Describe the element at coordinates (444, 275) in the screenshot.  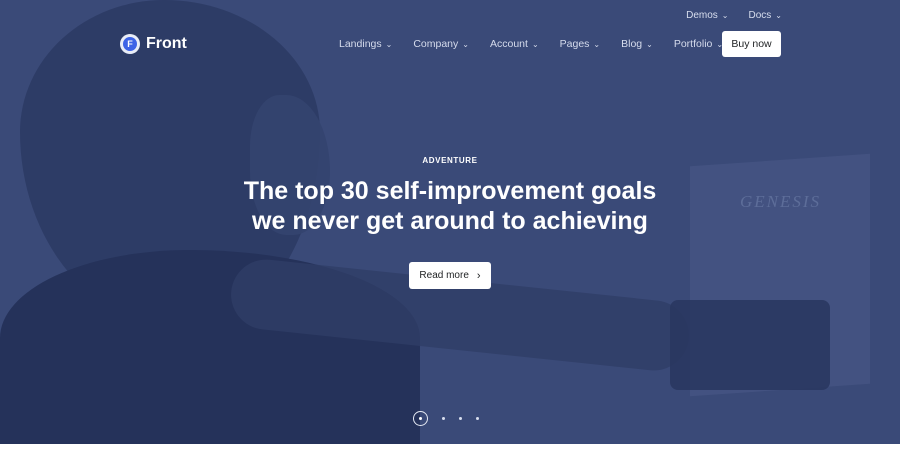
I see `read-more-label: Read more` at that location.